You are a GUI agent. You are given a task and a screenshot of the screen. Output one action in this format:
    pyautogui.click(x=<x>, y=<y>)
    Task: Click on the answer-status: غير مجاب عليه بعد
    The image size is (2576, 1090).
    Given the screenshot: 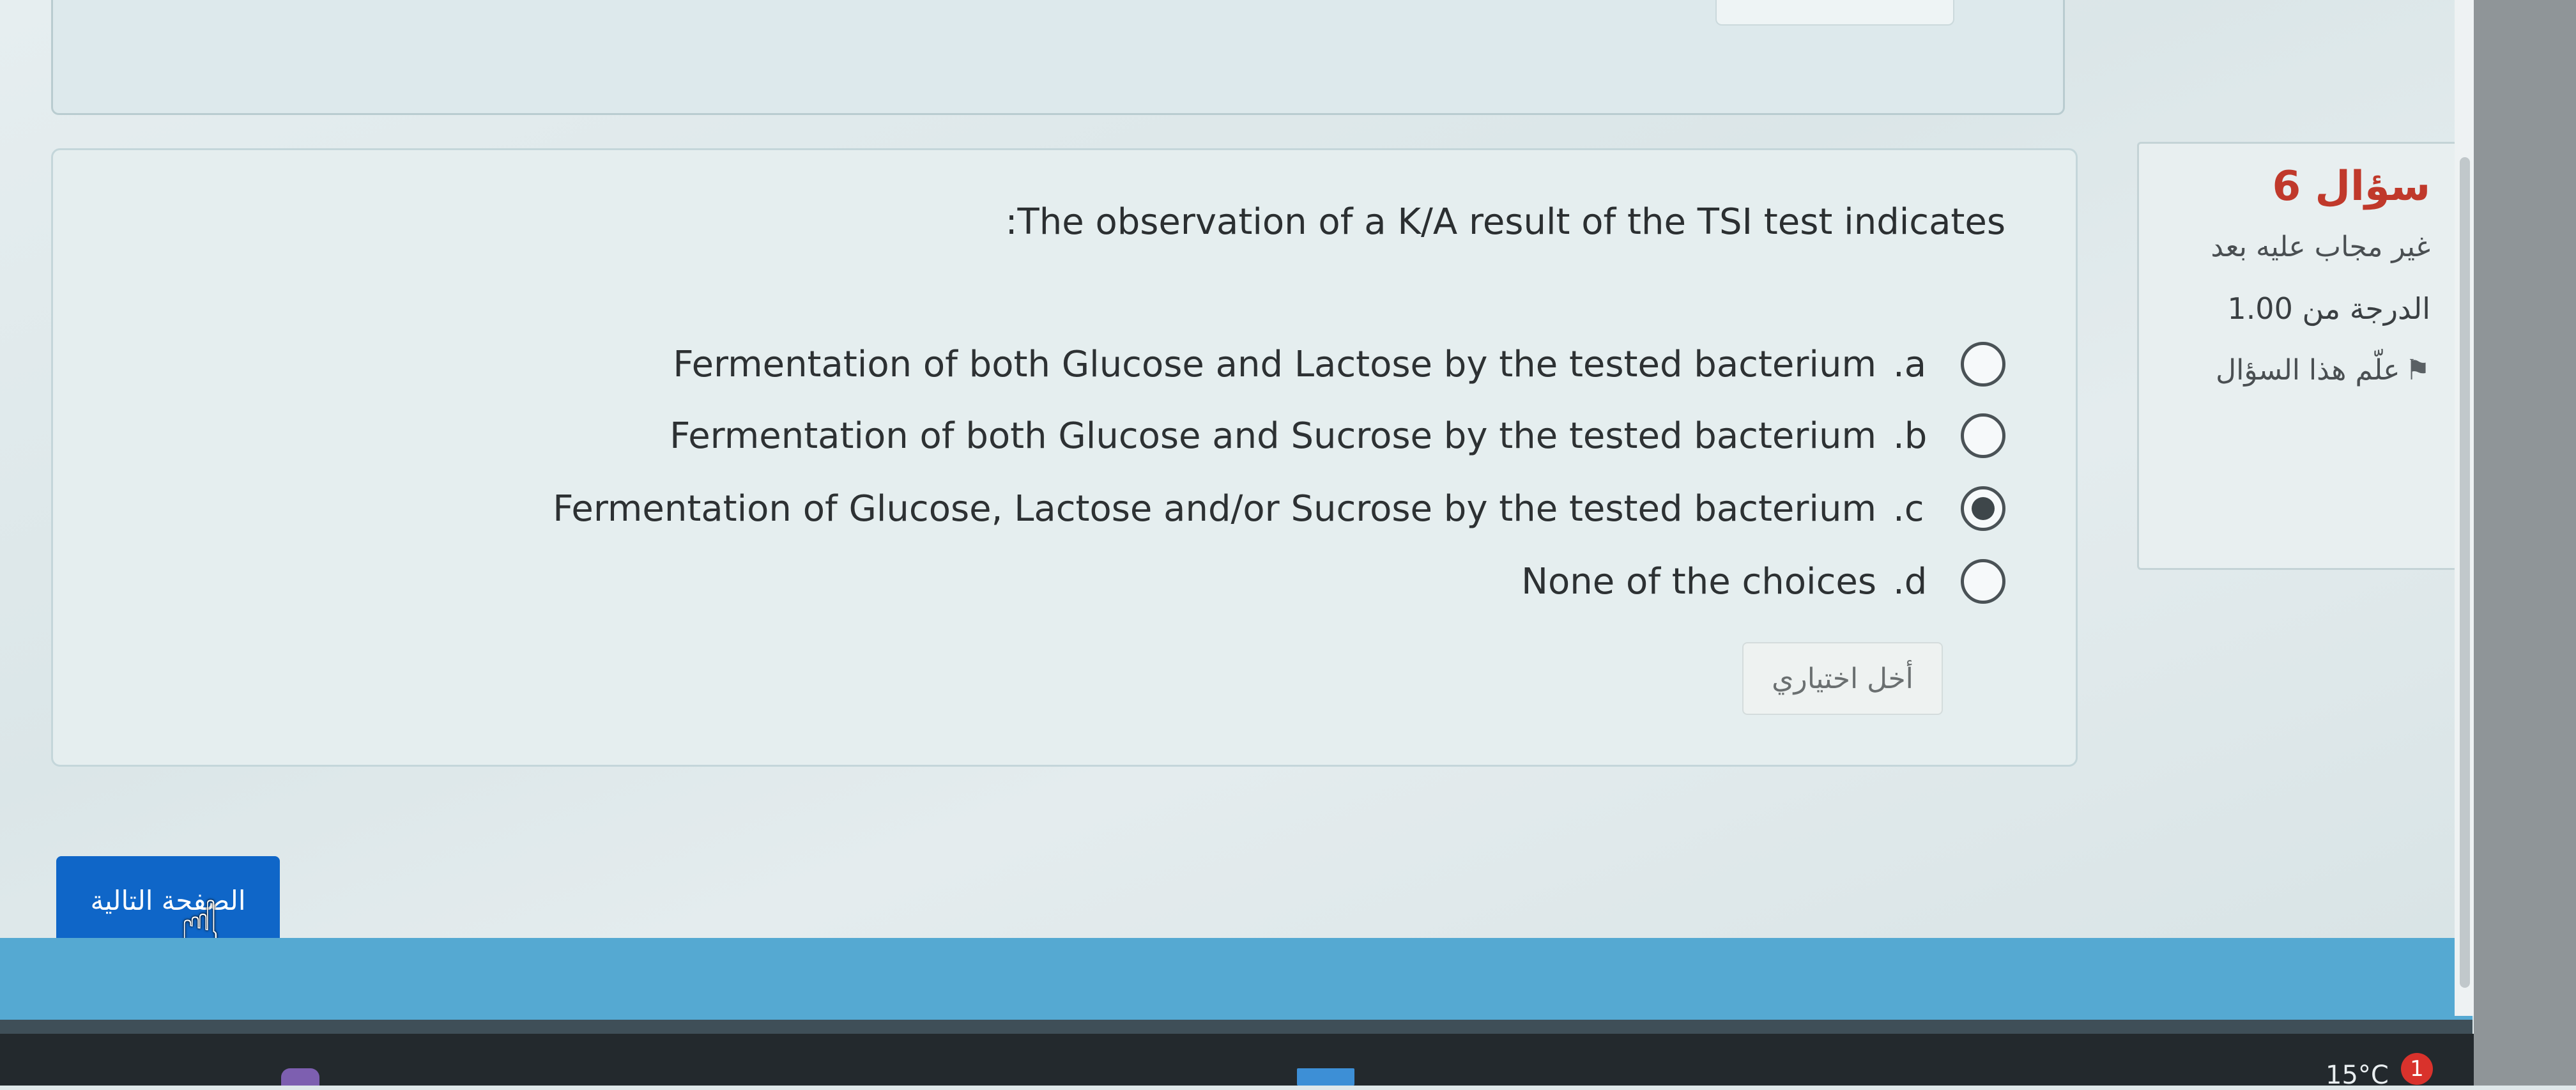 What is the action you would take?
    pyautogui.click(x=2320, y=247)
    